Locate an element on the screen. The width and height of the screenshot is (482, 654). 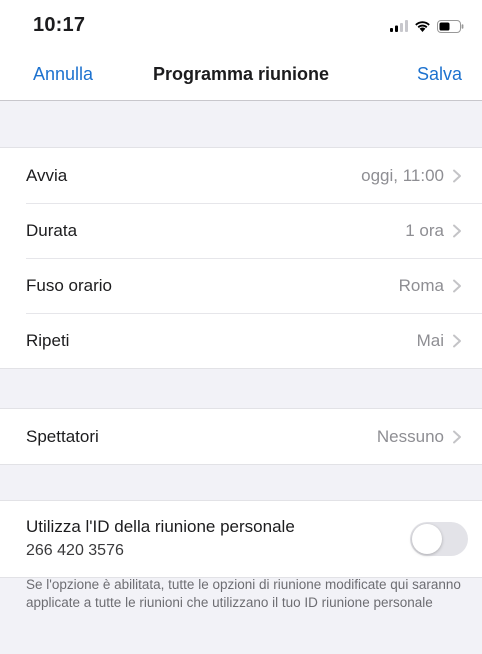
duration-value: 1 ora is located at coordinates (424, 230).